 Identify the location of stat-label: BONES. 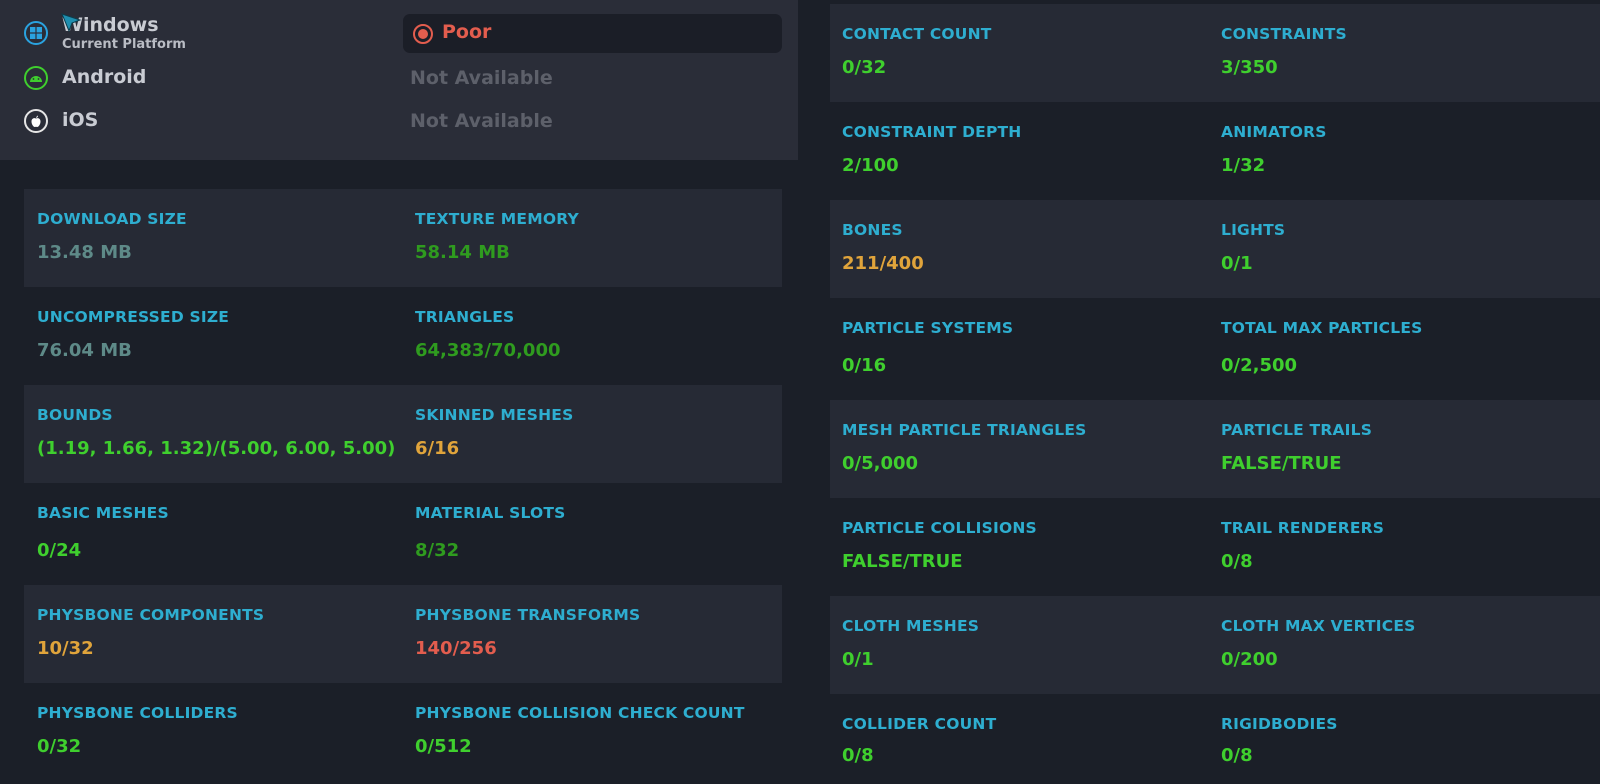
(872, 230).